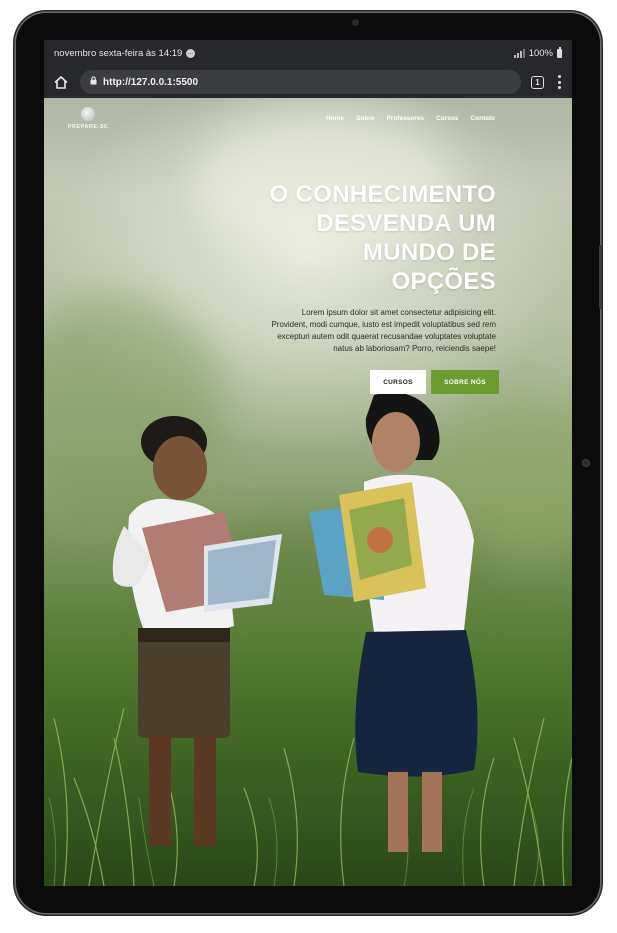  Describe the element at coordinates (300, 82) in the screenshot. I see `address-bar: http://127.0.0.1:5500` at that location.